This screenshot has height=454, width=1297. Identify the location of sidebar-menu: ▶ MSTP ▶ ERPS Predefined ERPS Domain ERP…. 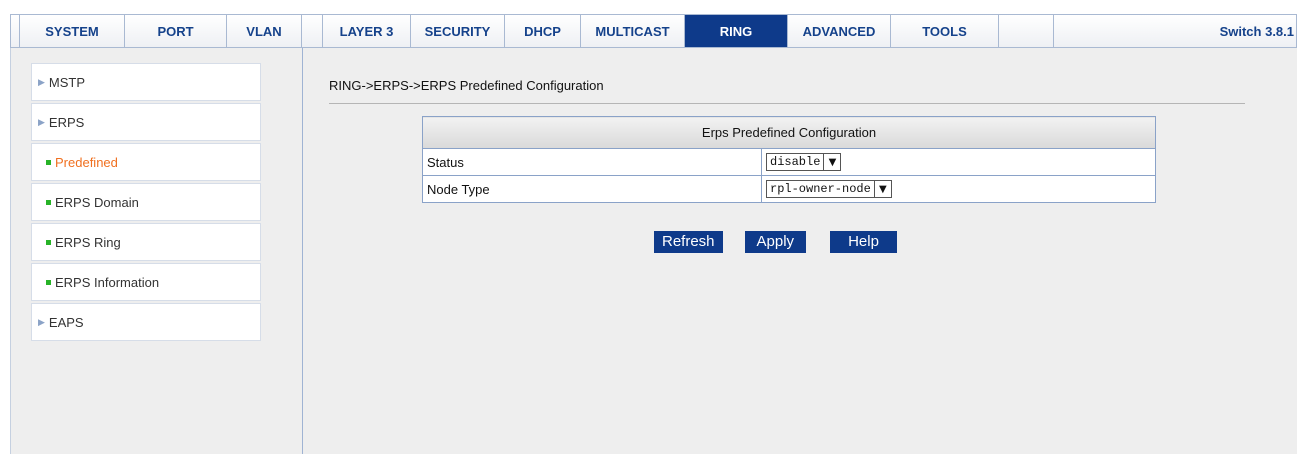
(146, 203).